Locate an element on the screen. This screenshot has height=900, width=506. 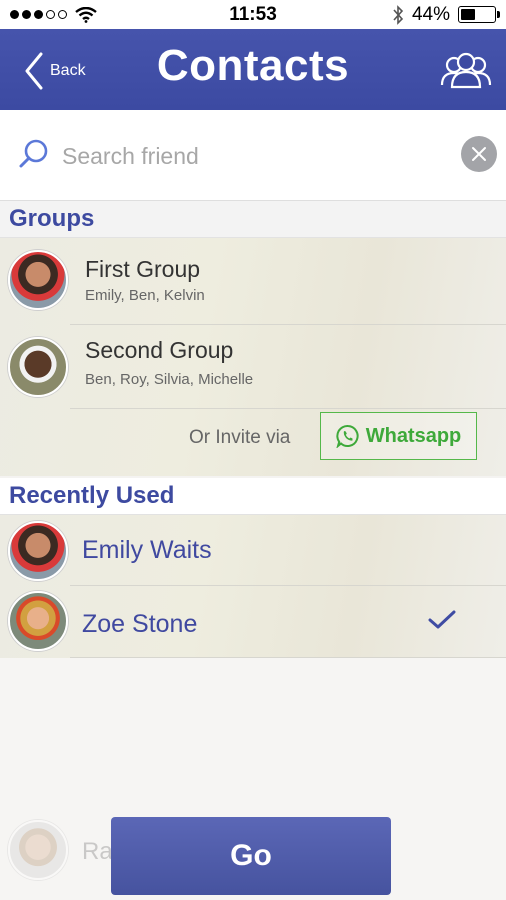
close-icon is located at coordinates (479, 154).